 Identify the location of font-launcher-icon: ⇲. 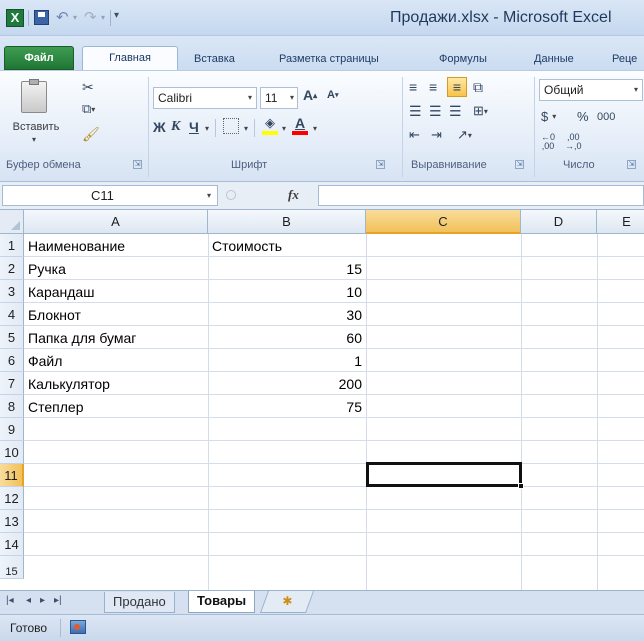
(380, 164).